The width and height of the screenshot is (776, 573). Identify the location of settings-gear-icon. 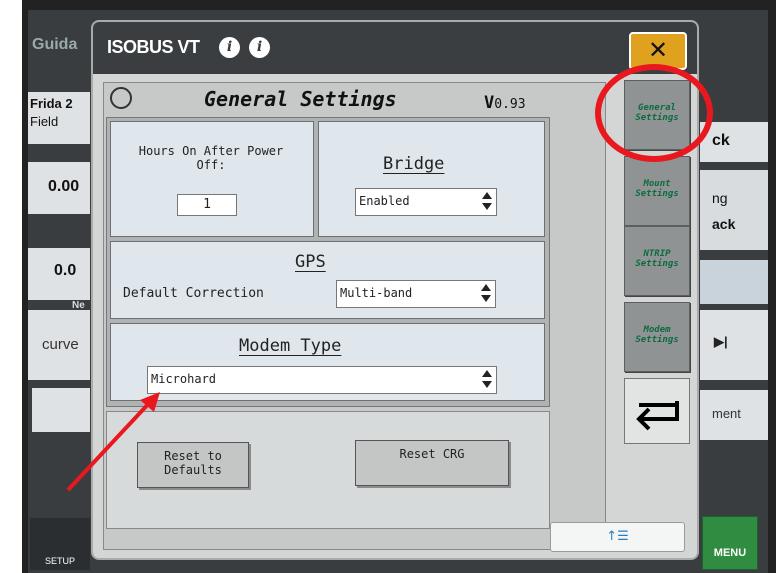
(121, 98).